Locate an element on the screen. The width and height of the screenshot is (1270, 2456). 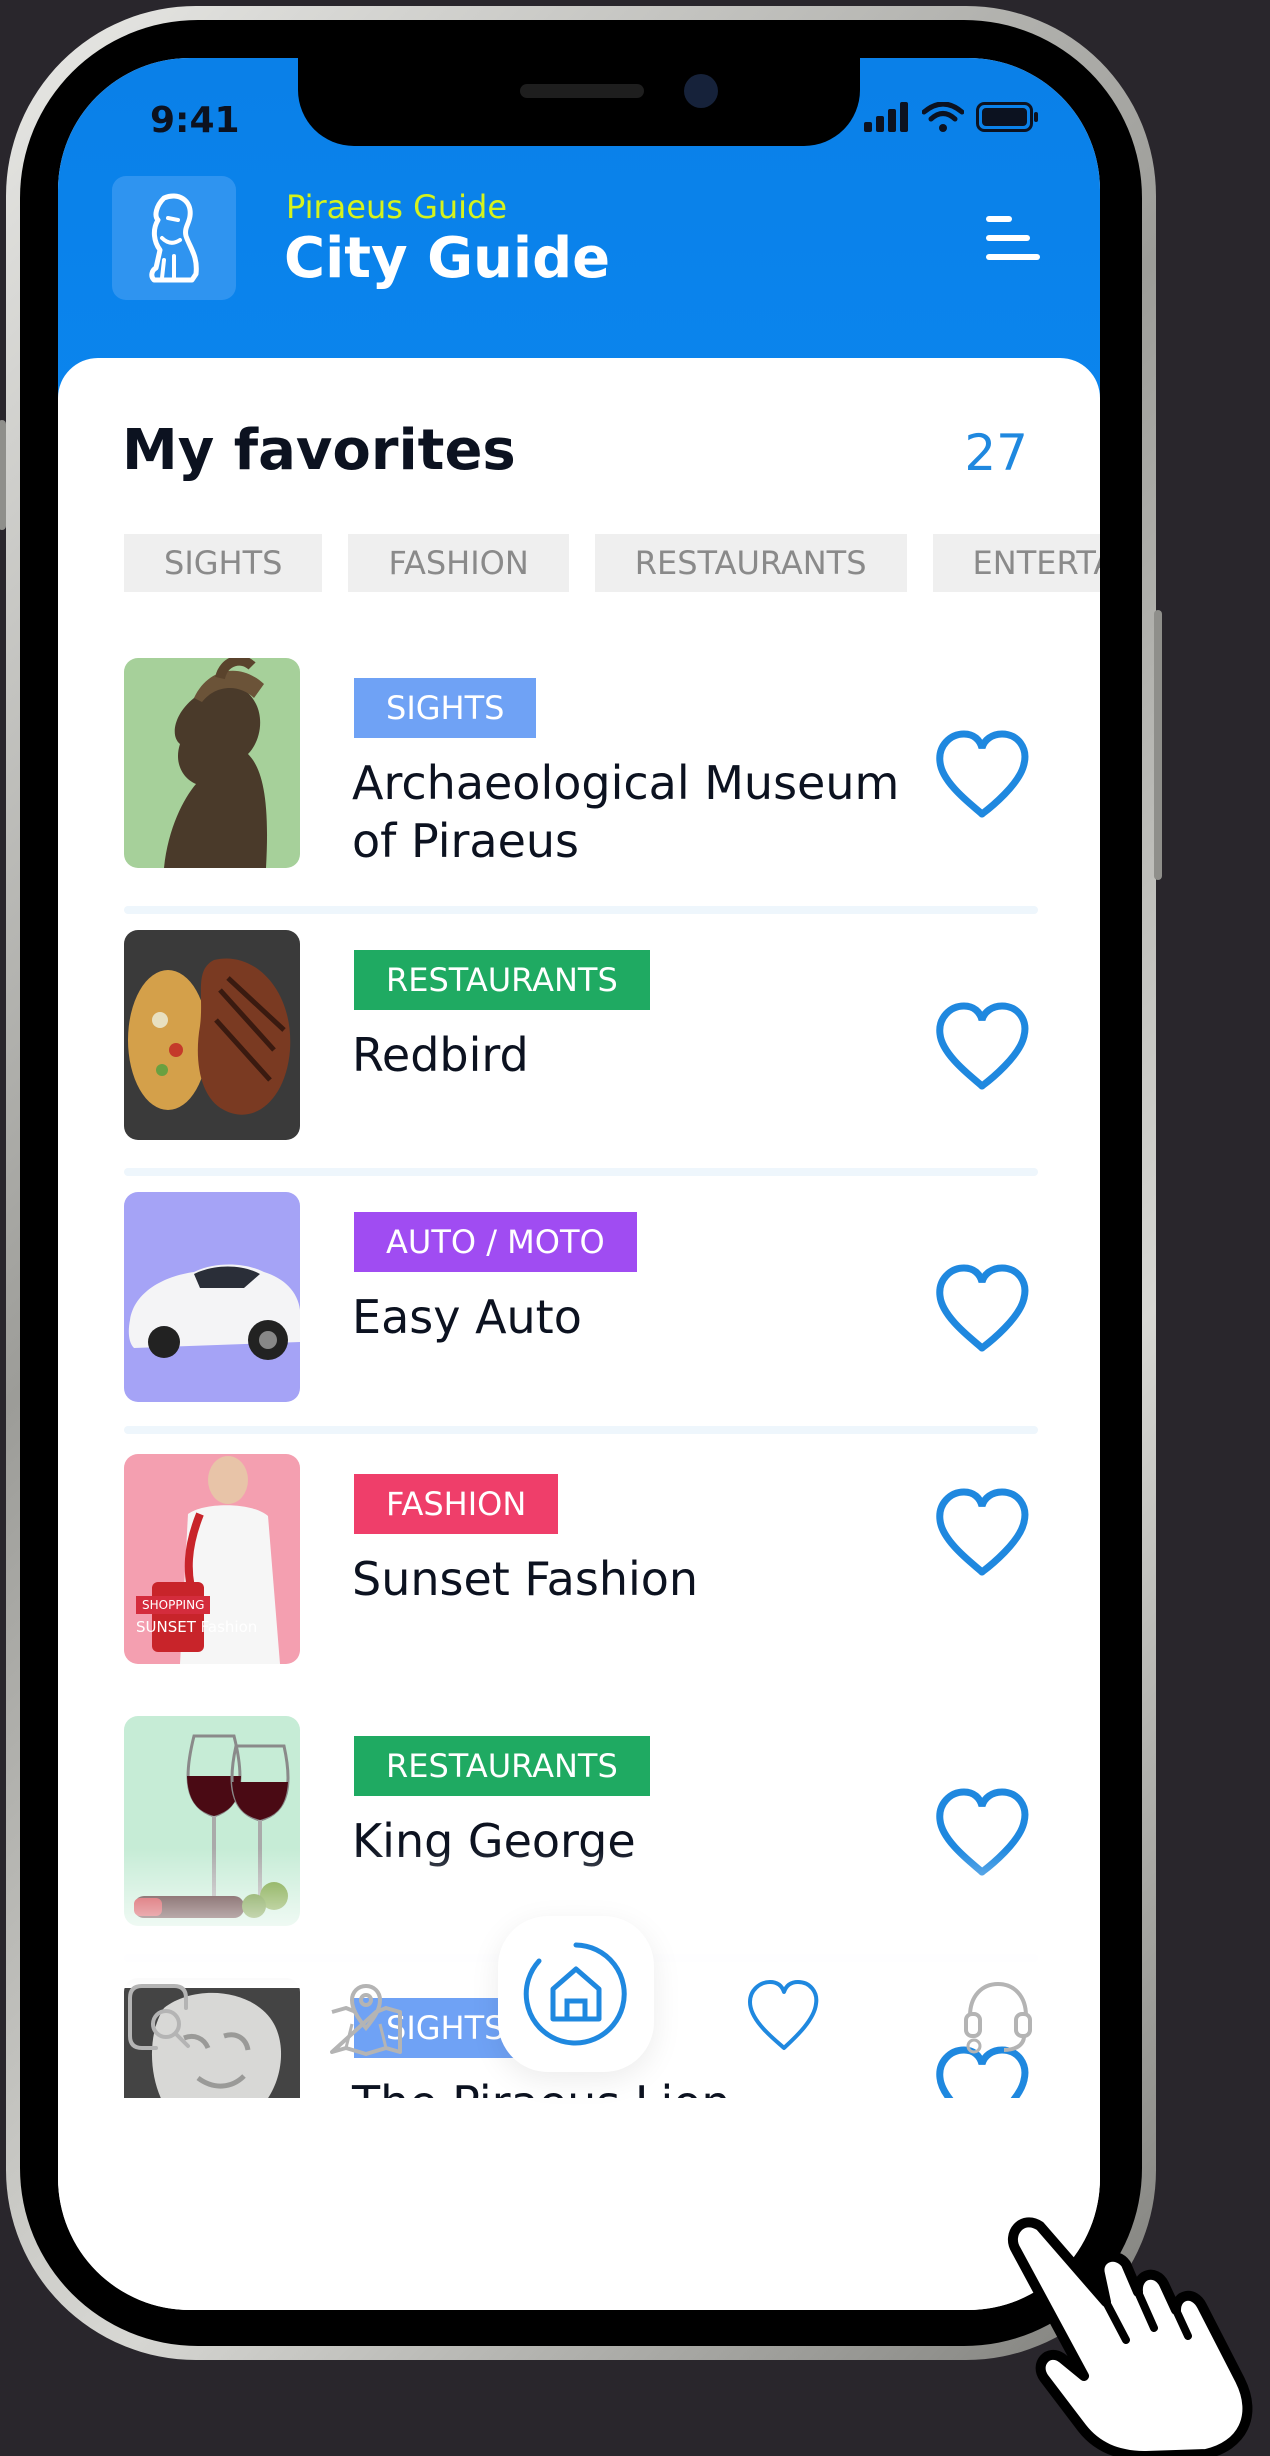
volume-button-left is located at coordinates (3, 475).